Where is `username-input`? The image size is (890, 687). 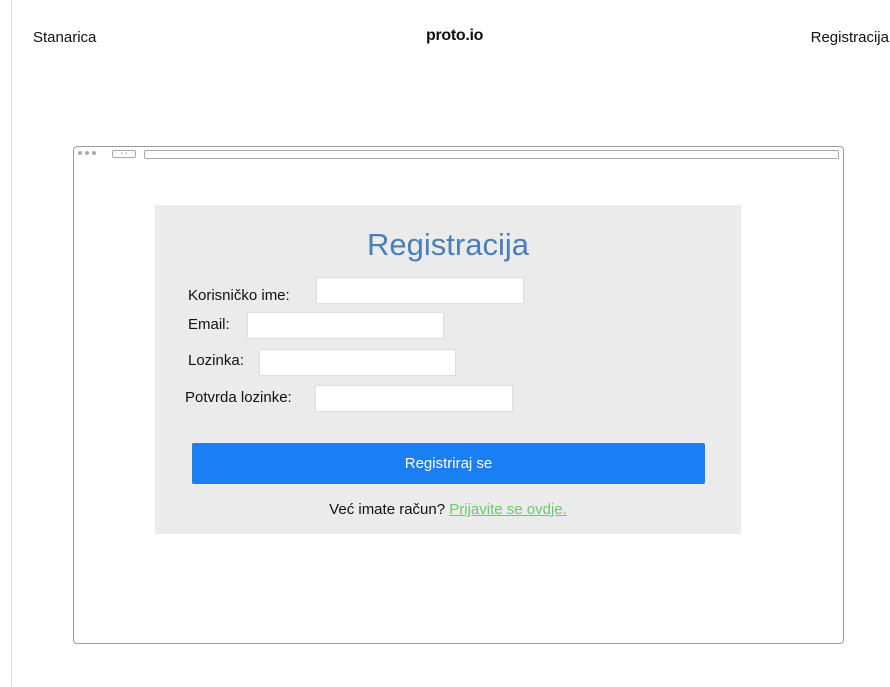 username-input is located at coordinates (420, 290).